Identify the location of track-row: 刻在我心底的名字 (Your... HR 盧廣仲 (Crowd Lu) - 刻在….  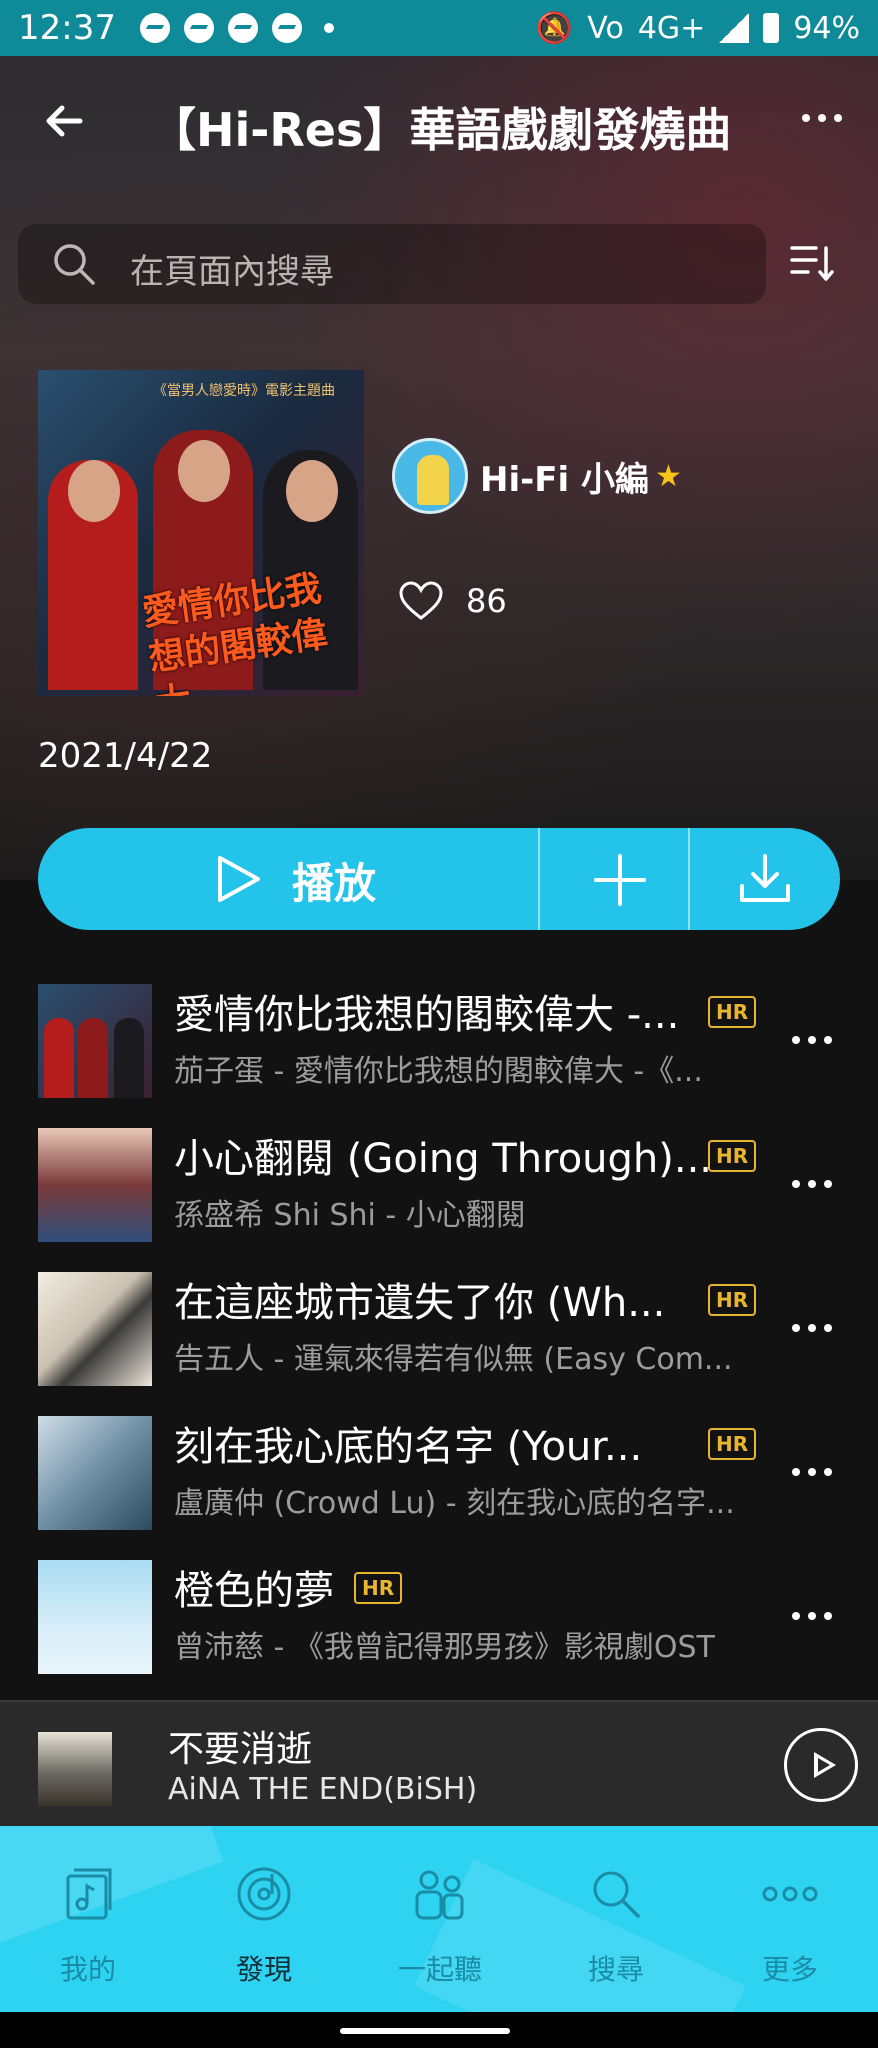
(439, 1472).